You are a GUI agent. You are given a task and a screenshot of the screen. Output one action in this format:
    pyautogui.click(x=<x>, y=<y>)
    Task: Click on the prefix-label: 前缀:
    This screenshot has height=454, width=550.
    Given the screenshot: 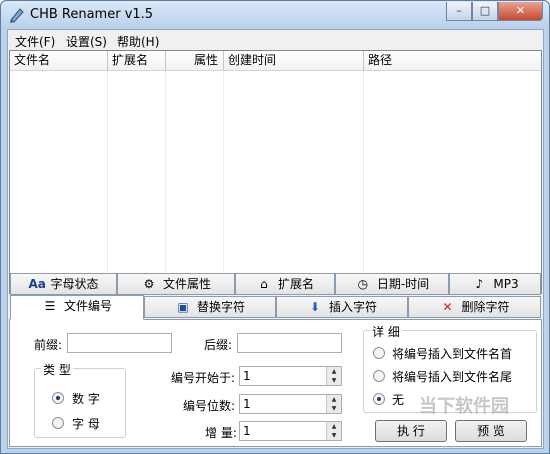 What is the action you would take?
    pyautogui.click(x=48, y=345)
    